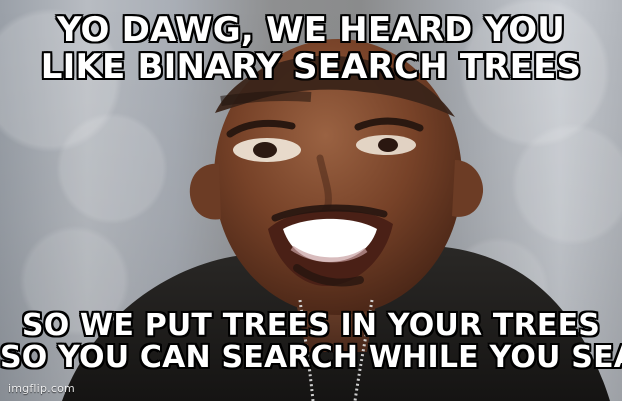  What do you see at coordinates (311, 358) in the screenshot?
I see `bottom-caption-line-2: SO YOU CAN SEARCH WHILE YOU SEARCH` at bounding box center [311, 358].